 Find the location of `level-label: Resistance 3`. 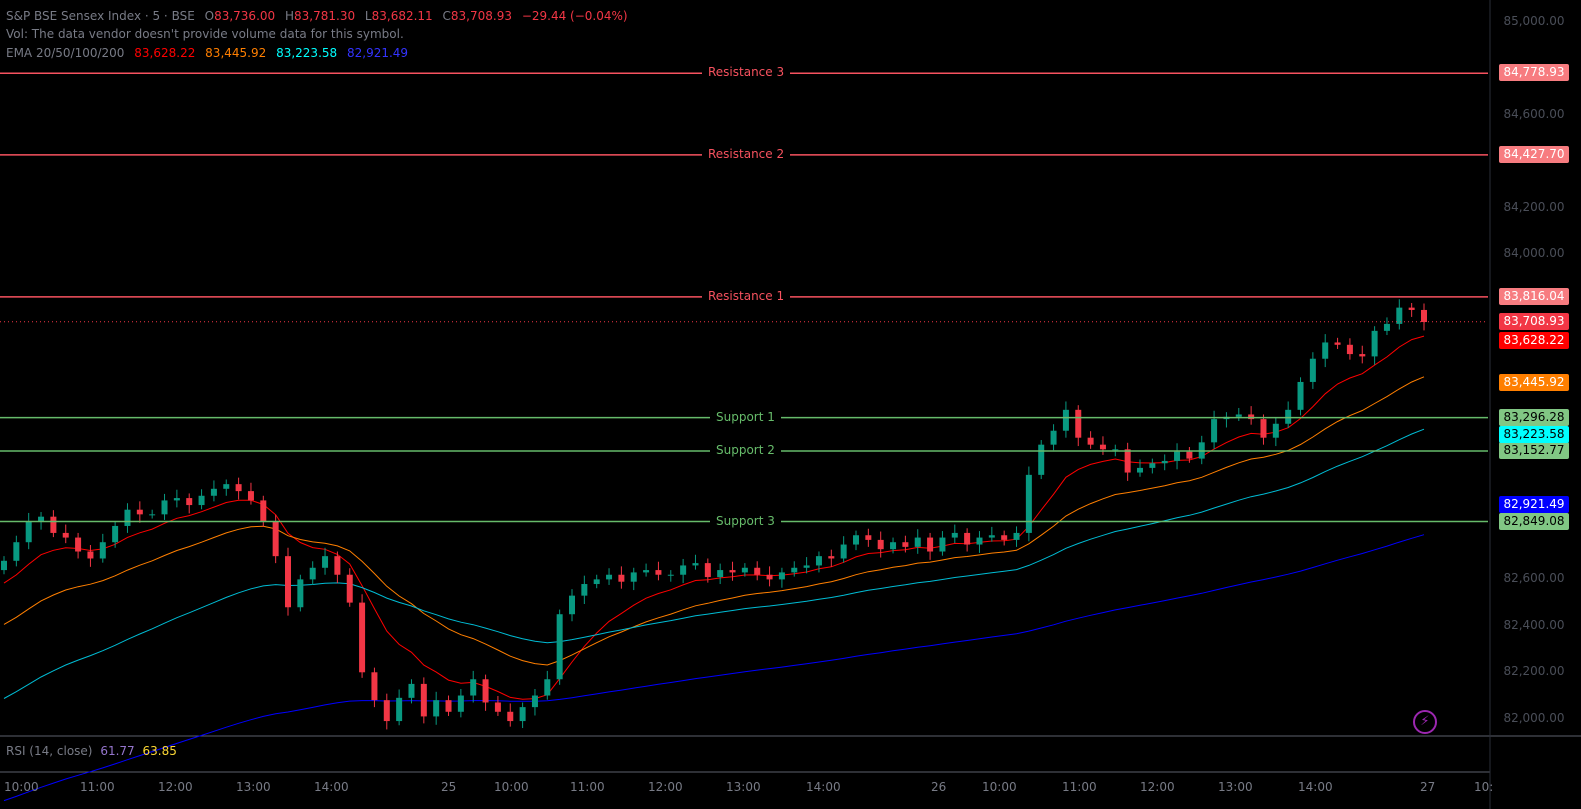

level-label: Resistance 3 is located at coordinates (746, 72).